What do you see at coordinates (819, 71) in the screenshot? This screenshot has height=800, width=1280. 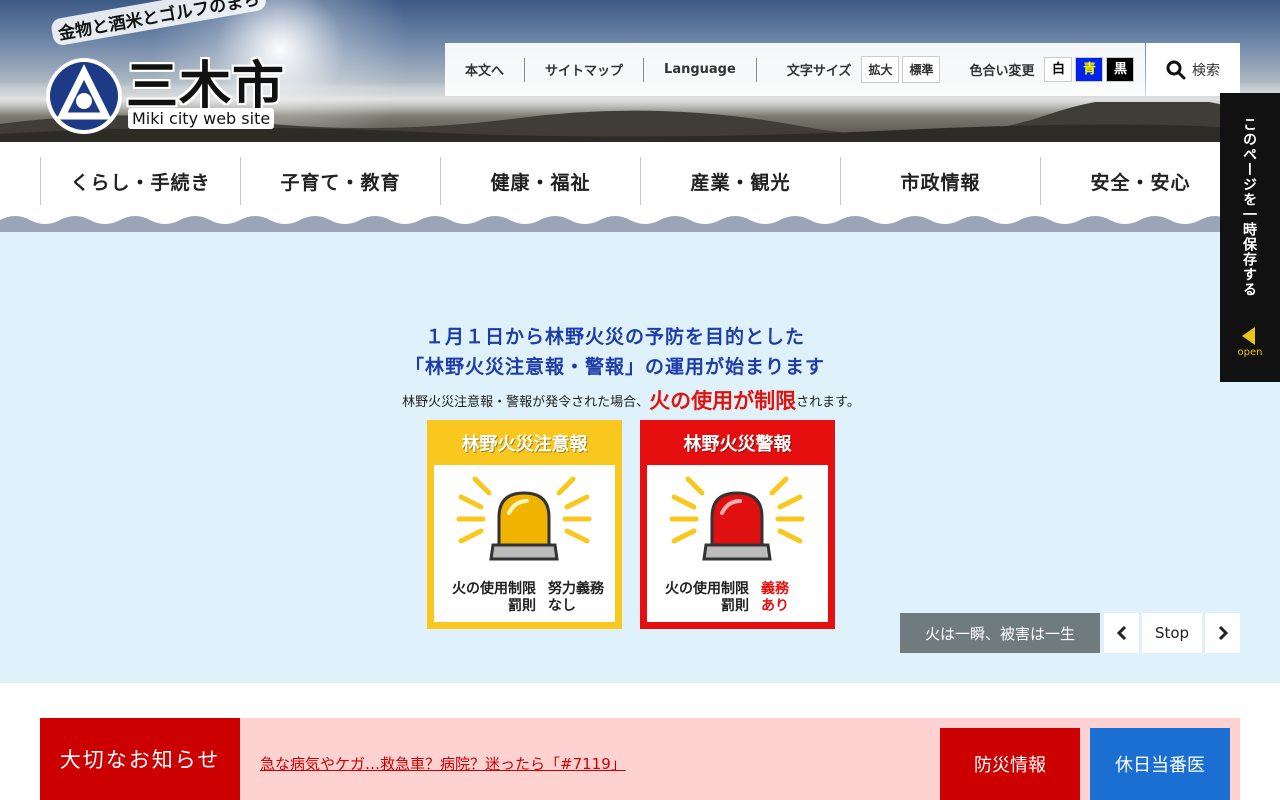 I see `font-size-label: 文字サイズ` at bounding box center [819, 71].